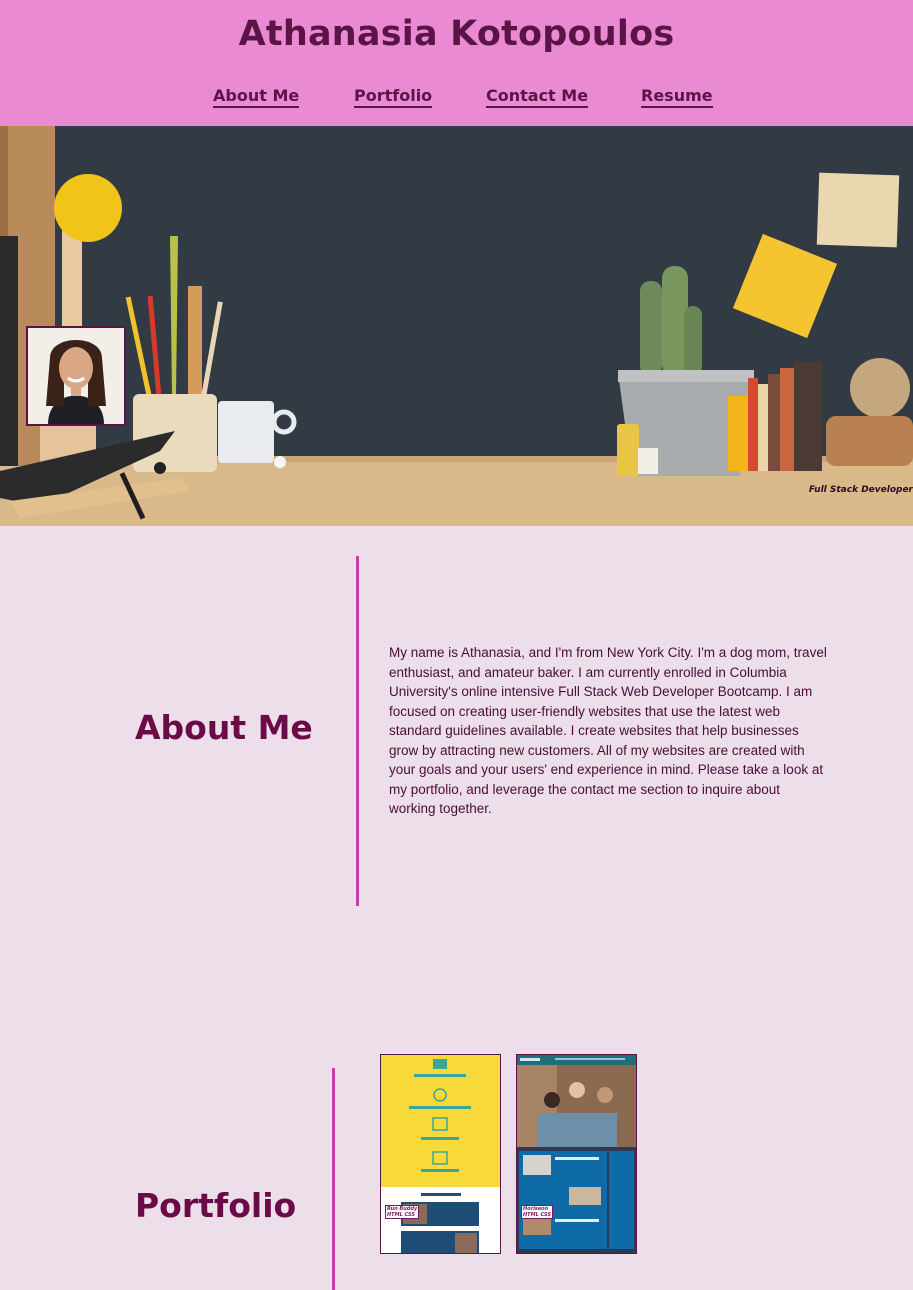  I want to click on hero-caption: Full Stack Developer, so click(860, 490).